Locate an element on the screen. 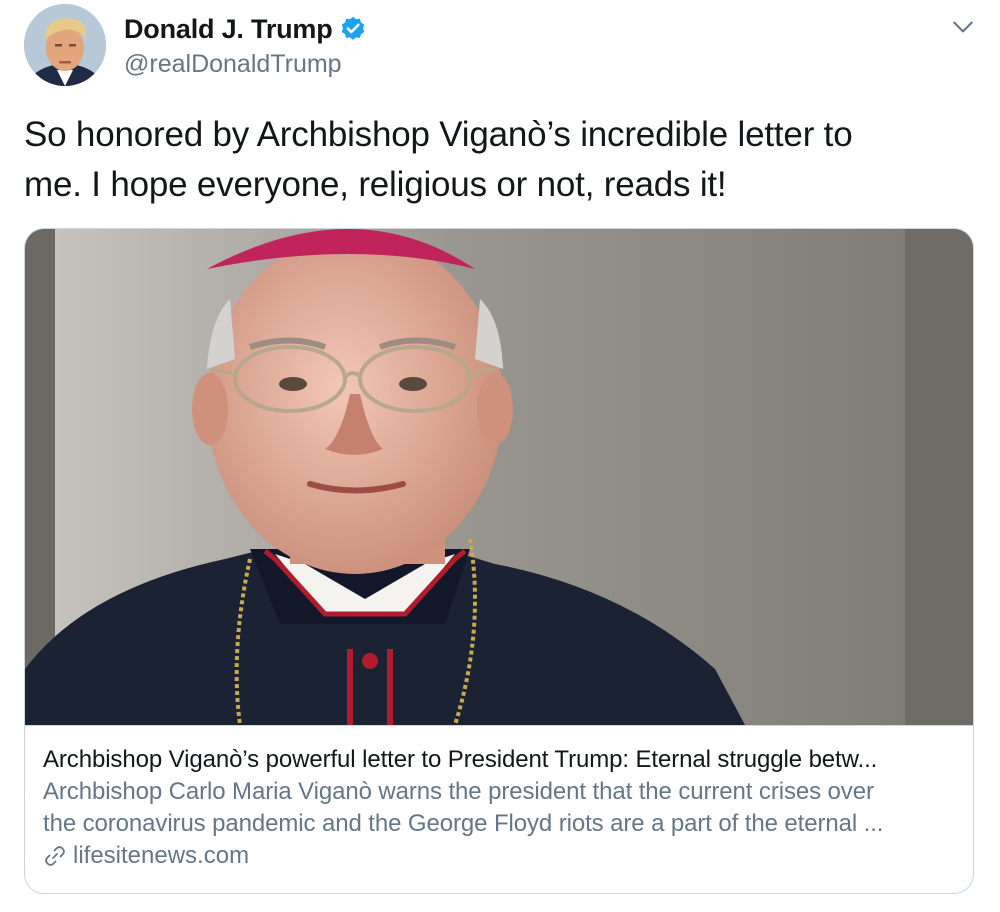  link-icon is located at coordinates (55, 856).